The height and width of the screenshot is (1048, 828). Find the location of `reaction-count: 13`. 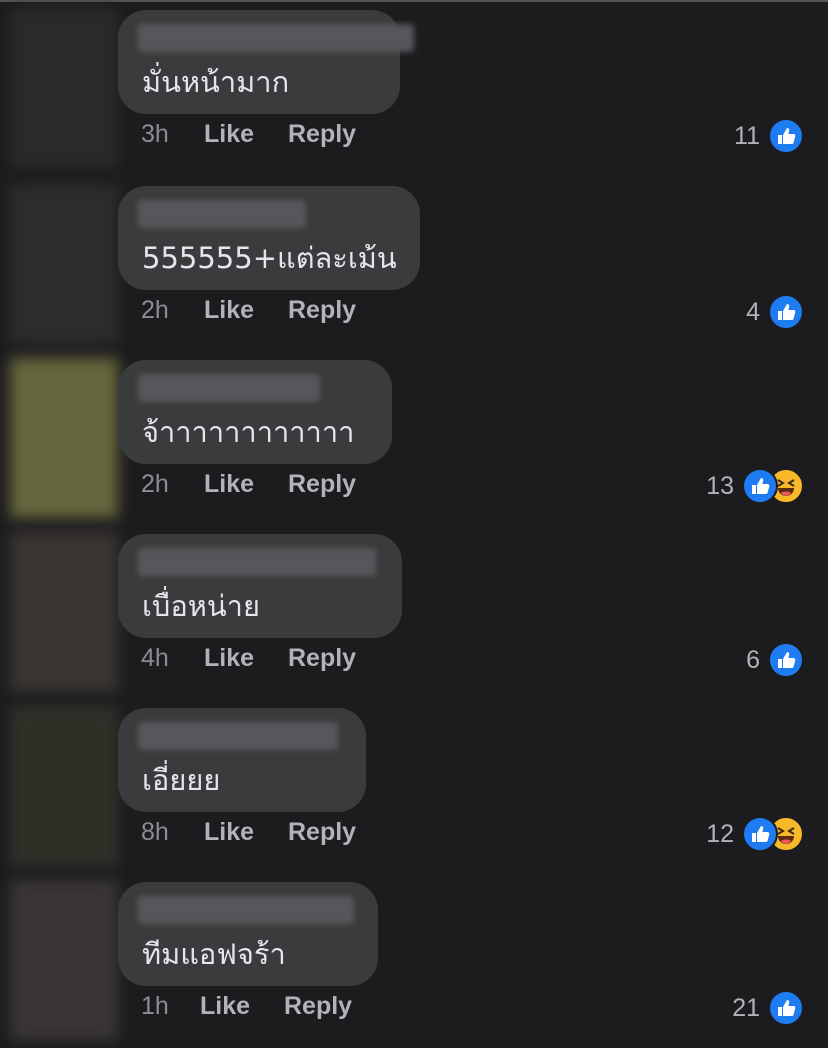

reaction-count: 13 is located at coordinates (720, 485).